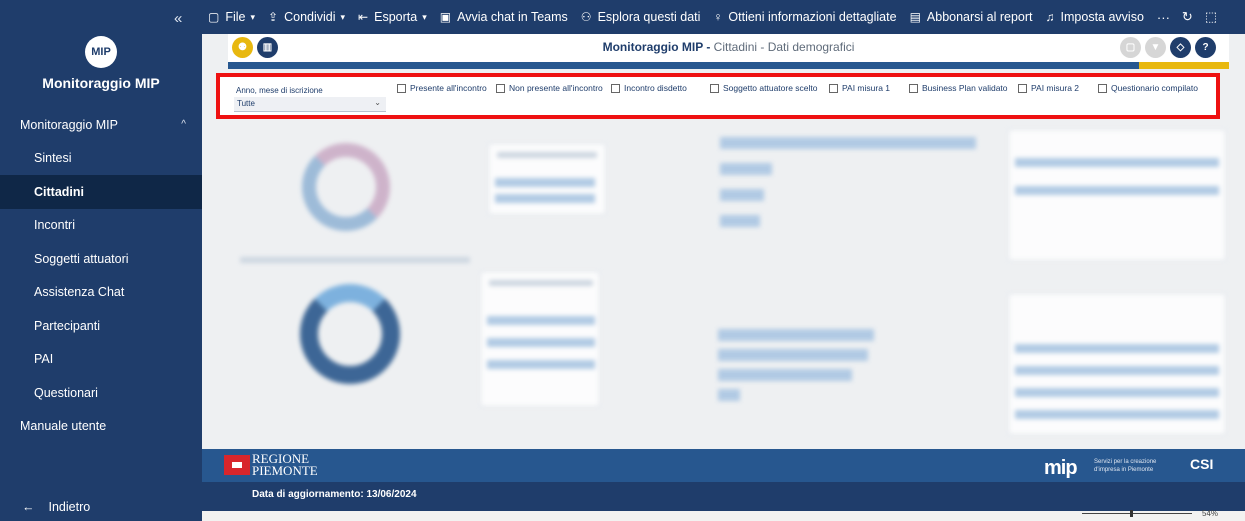 The width and height of the screenshot is (1245, 521). Describe the element at coordinates (1061, 468) in the screenshot. I see `mip-logo: mip` at that location.